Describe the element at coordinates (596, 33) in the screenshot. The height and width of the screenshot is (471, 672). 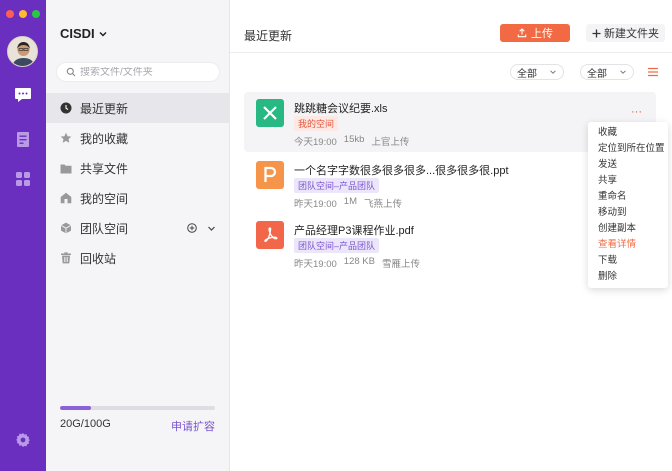
I see `plus-icon` at that location.